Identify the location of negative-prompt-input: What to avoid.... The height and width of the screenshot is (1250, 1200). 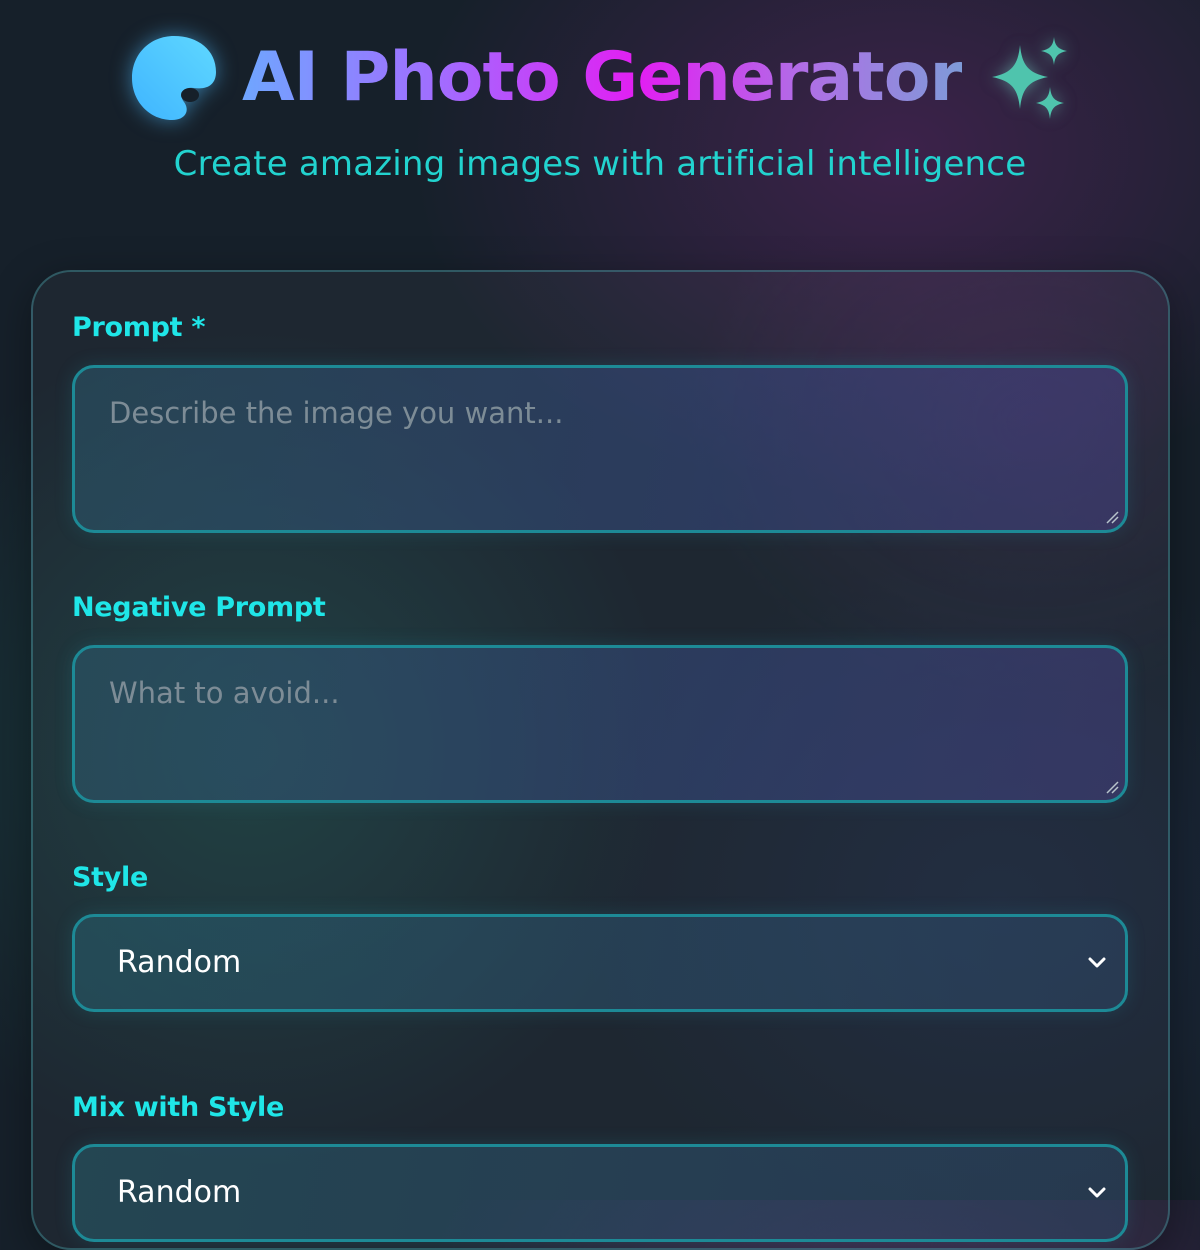
(600, 724).